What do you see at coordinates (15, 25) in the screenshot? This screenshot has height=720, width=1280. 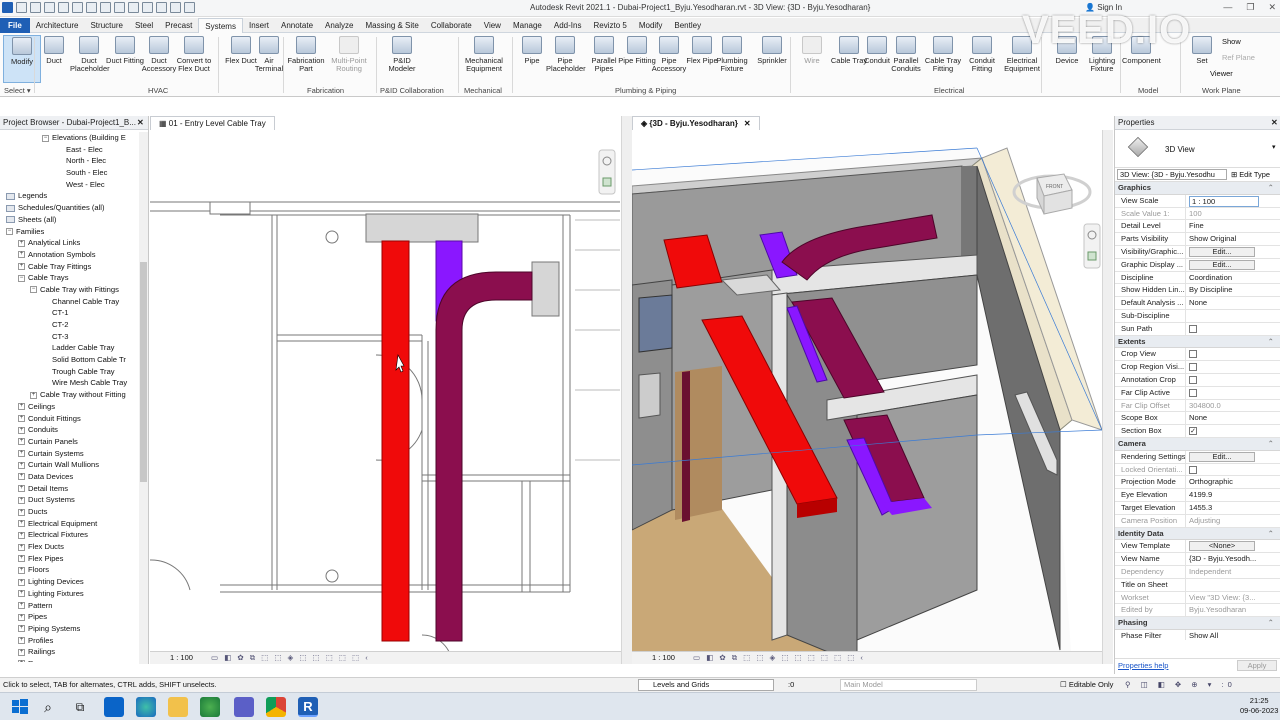 I see `tab-file: File` at bounding box center [15, 25].